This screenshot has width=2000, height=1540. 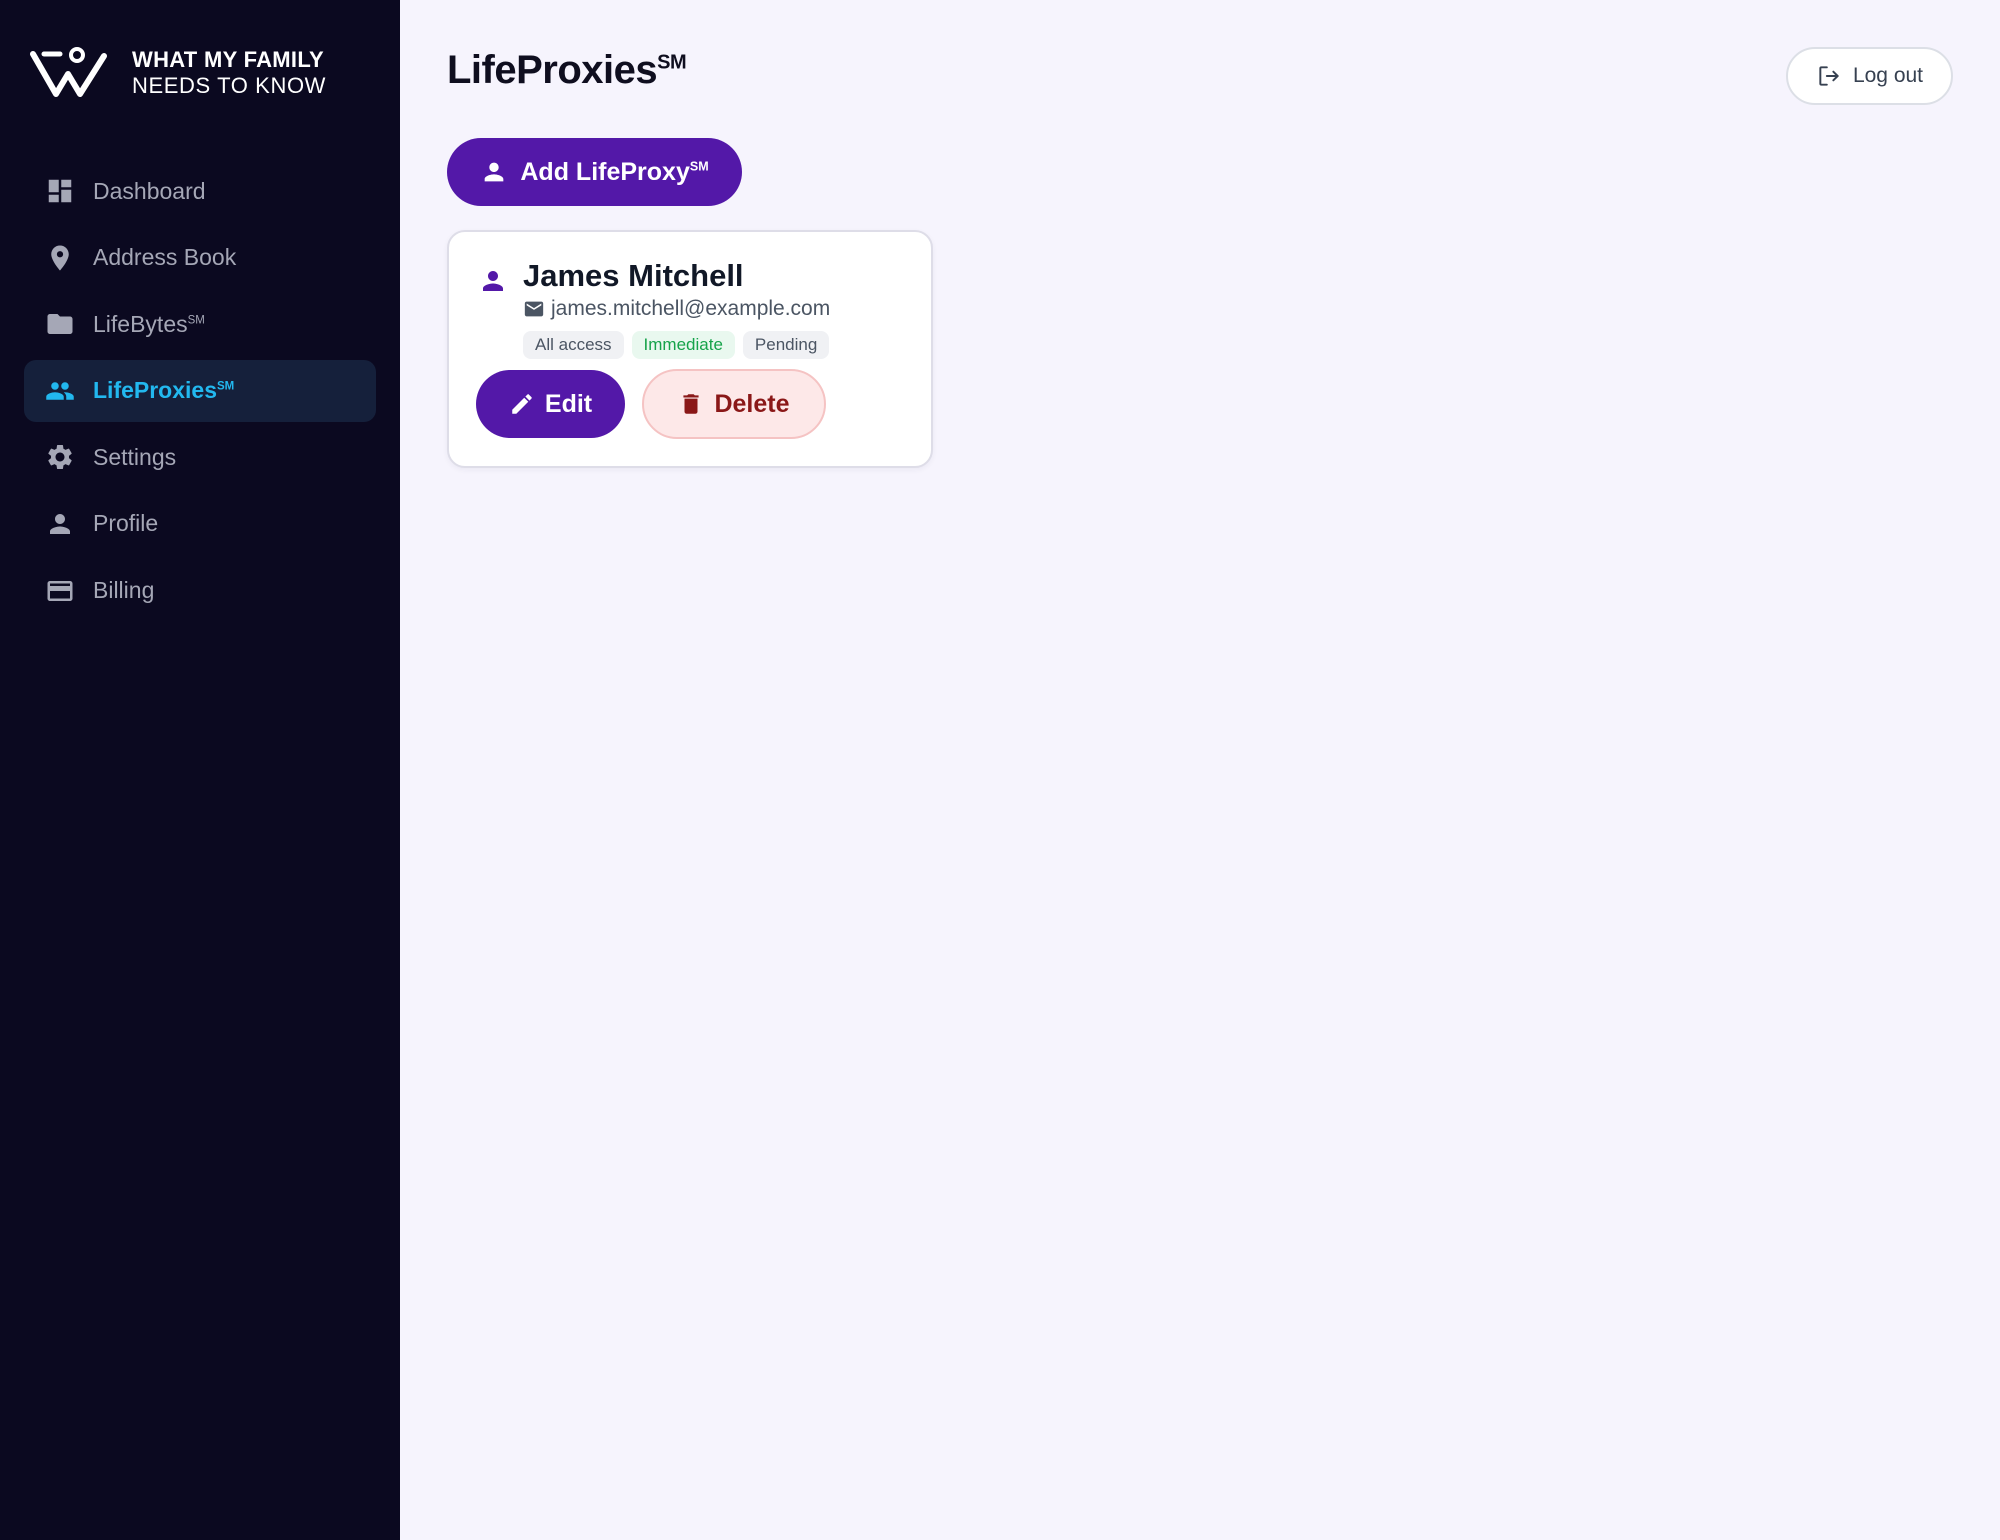 What do you see at coordinates (786, 345) in the screenshot?
I see `status-badge: Pending` at bounding box center [786, 345].